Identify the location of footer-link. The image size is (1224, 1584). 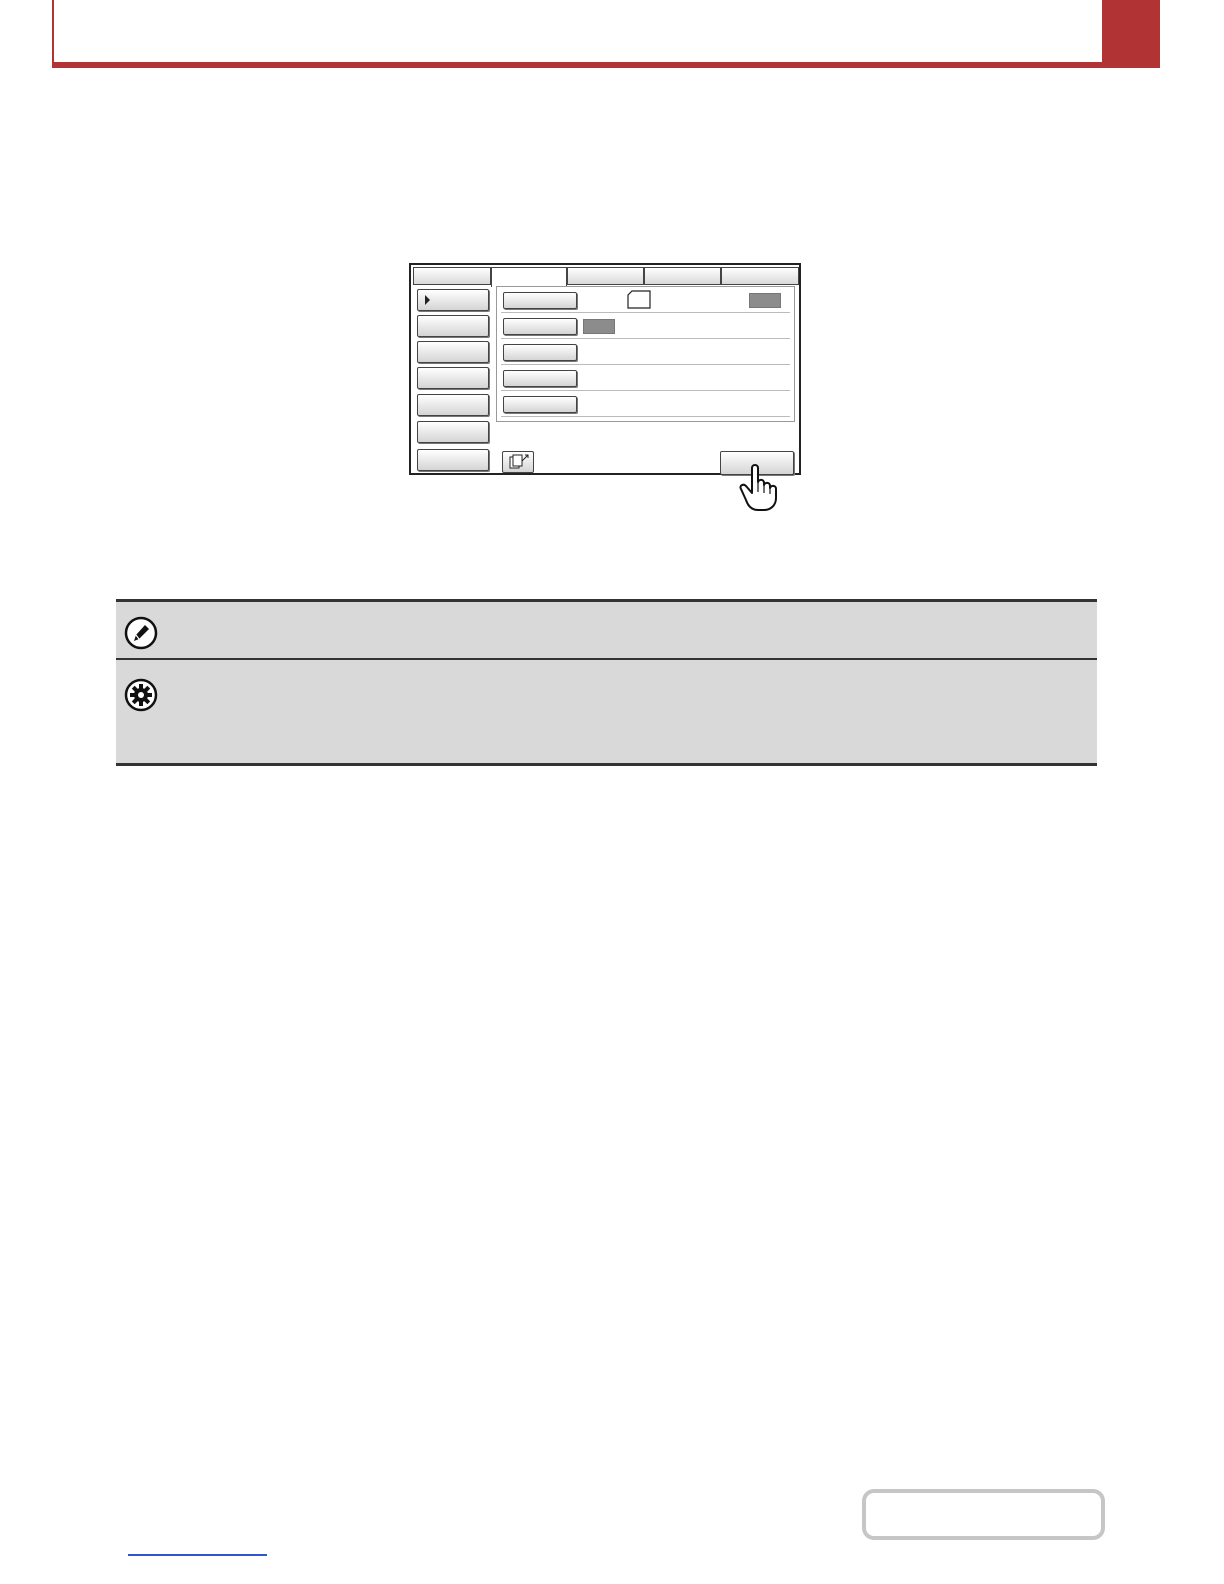
(197, 1555).